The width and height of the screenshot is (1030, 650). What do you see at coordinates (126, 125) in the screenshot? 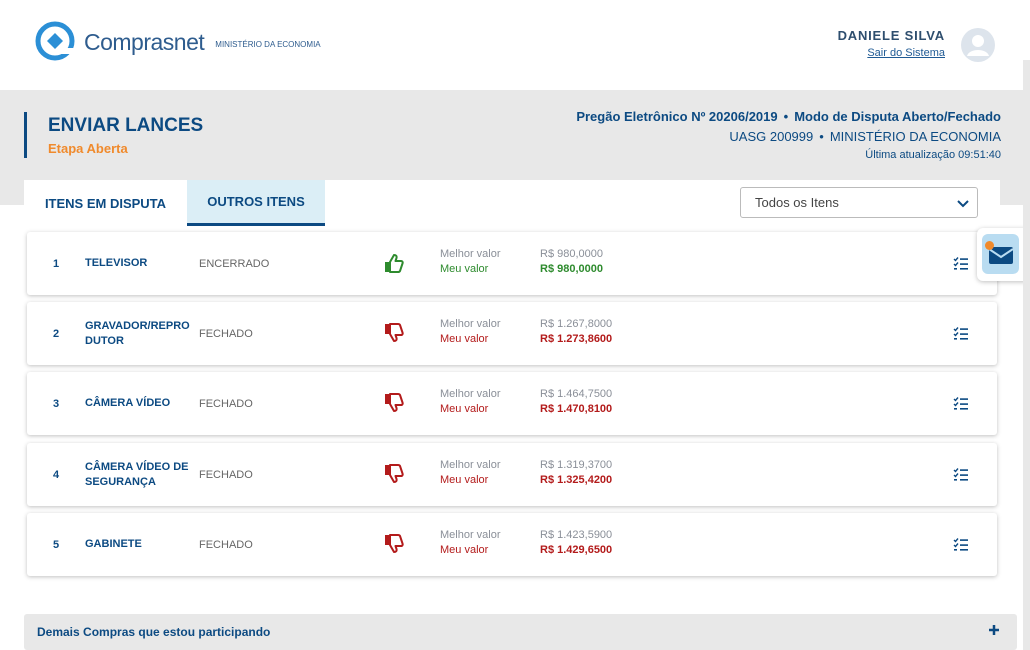
I see `page-title: ENVIAR LANCES` at bounding box center [126, 125].